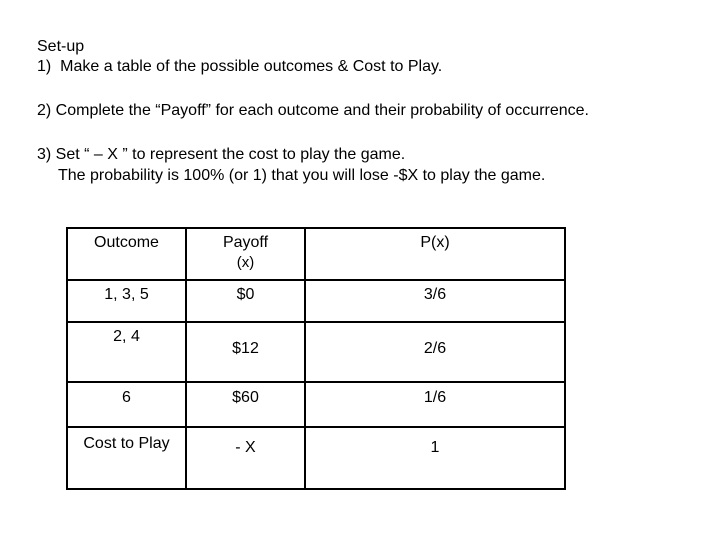  I want to click on table-row: 2, 4 $12 2/6, so click(316, 352).